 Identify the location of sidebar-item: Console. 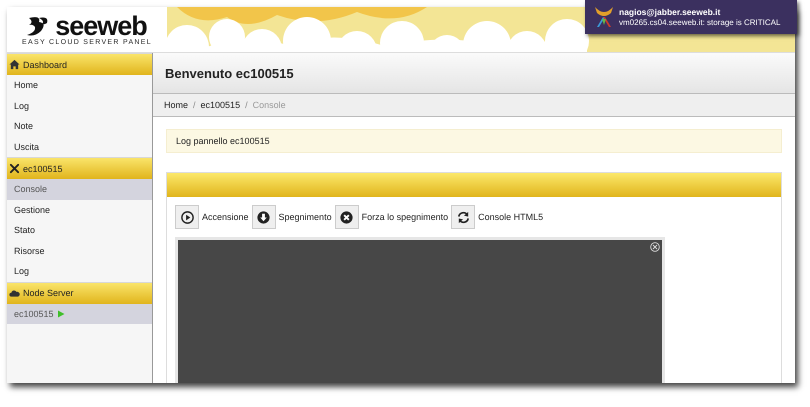
(79, 189).